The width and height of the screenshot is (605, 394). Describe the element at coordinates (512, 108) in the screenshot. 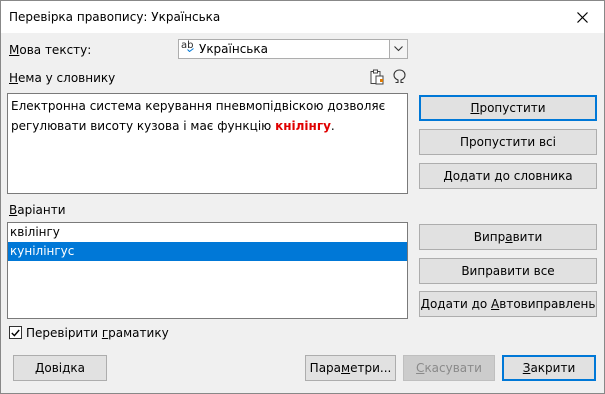

I see `ignore-label: ропустити` at that location.